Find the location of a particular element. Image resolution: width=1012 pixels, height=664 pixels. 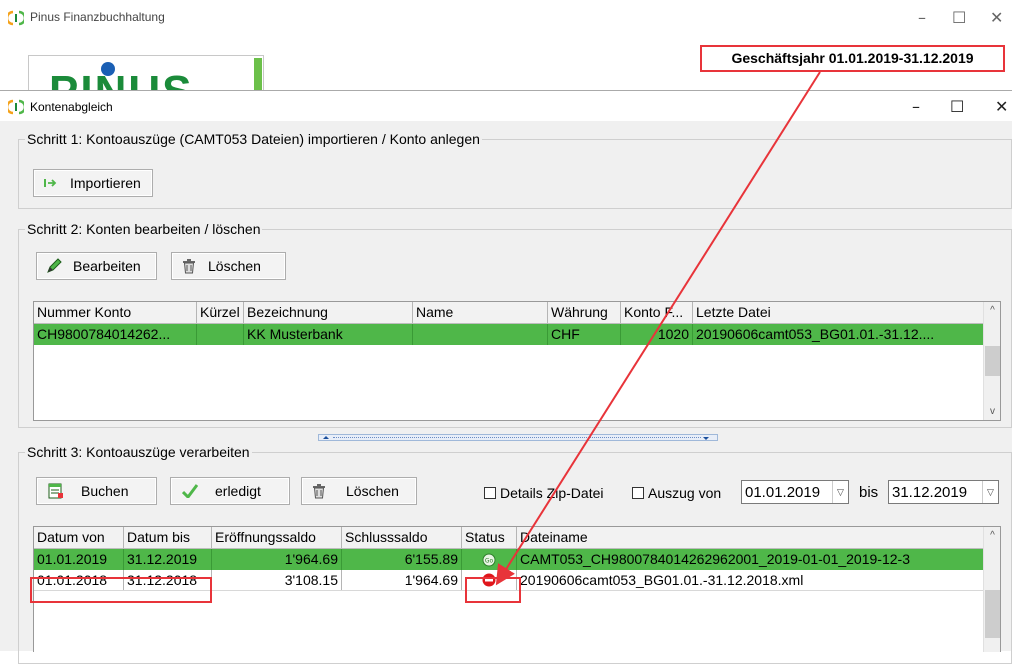

cell-status is located at coordinates (489, 580).